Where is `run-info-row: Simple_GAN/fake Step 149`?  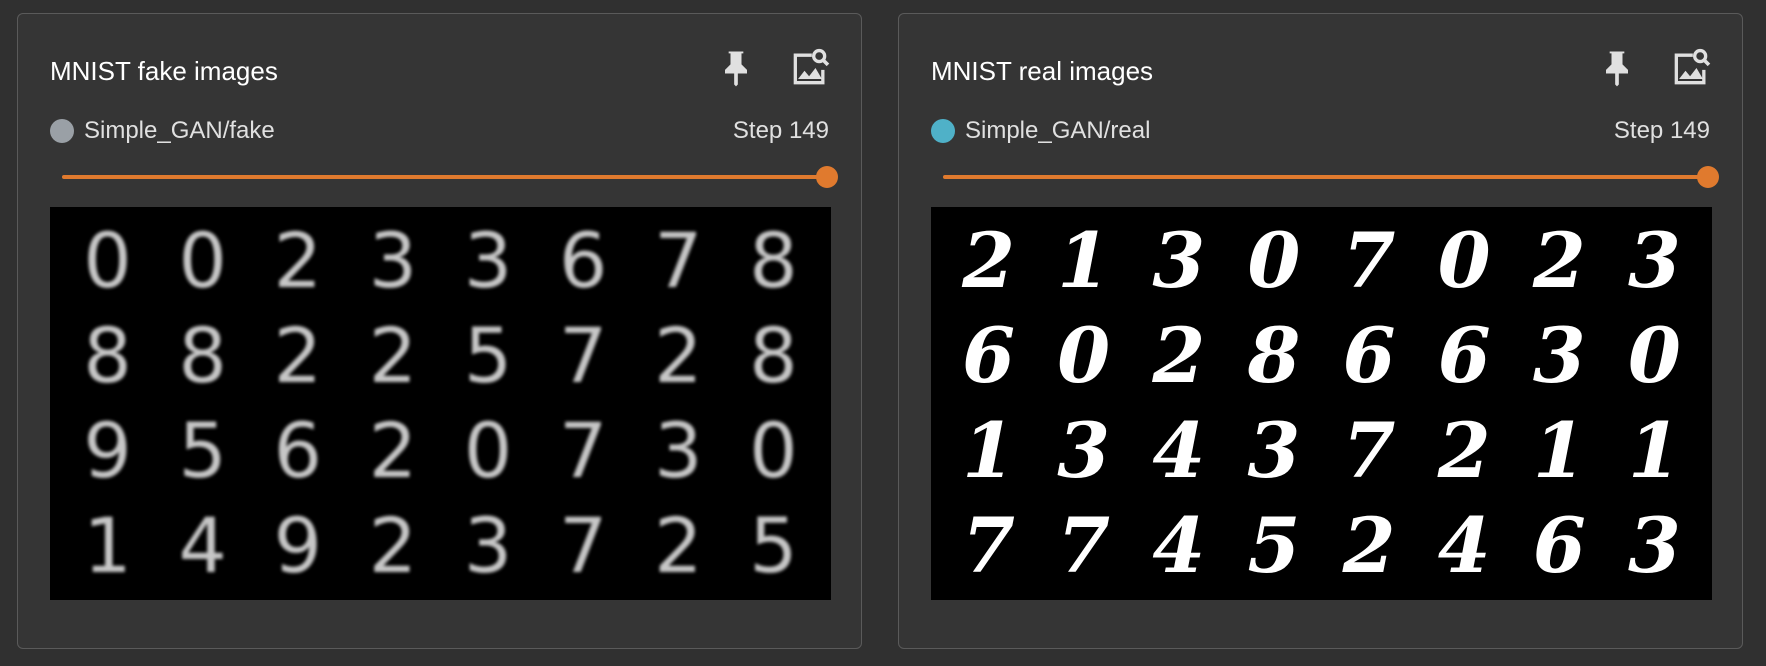
run-info-row: Simple_GAN/fake Step 149 is located at coordinates (439, 131).